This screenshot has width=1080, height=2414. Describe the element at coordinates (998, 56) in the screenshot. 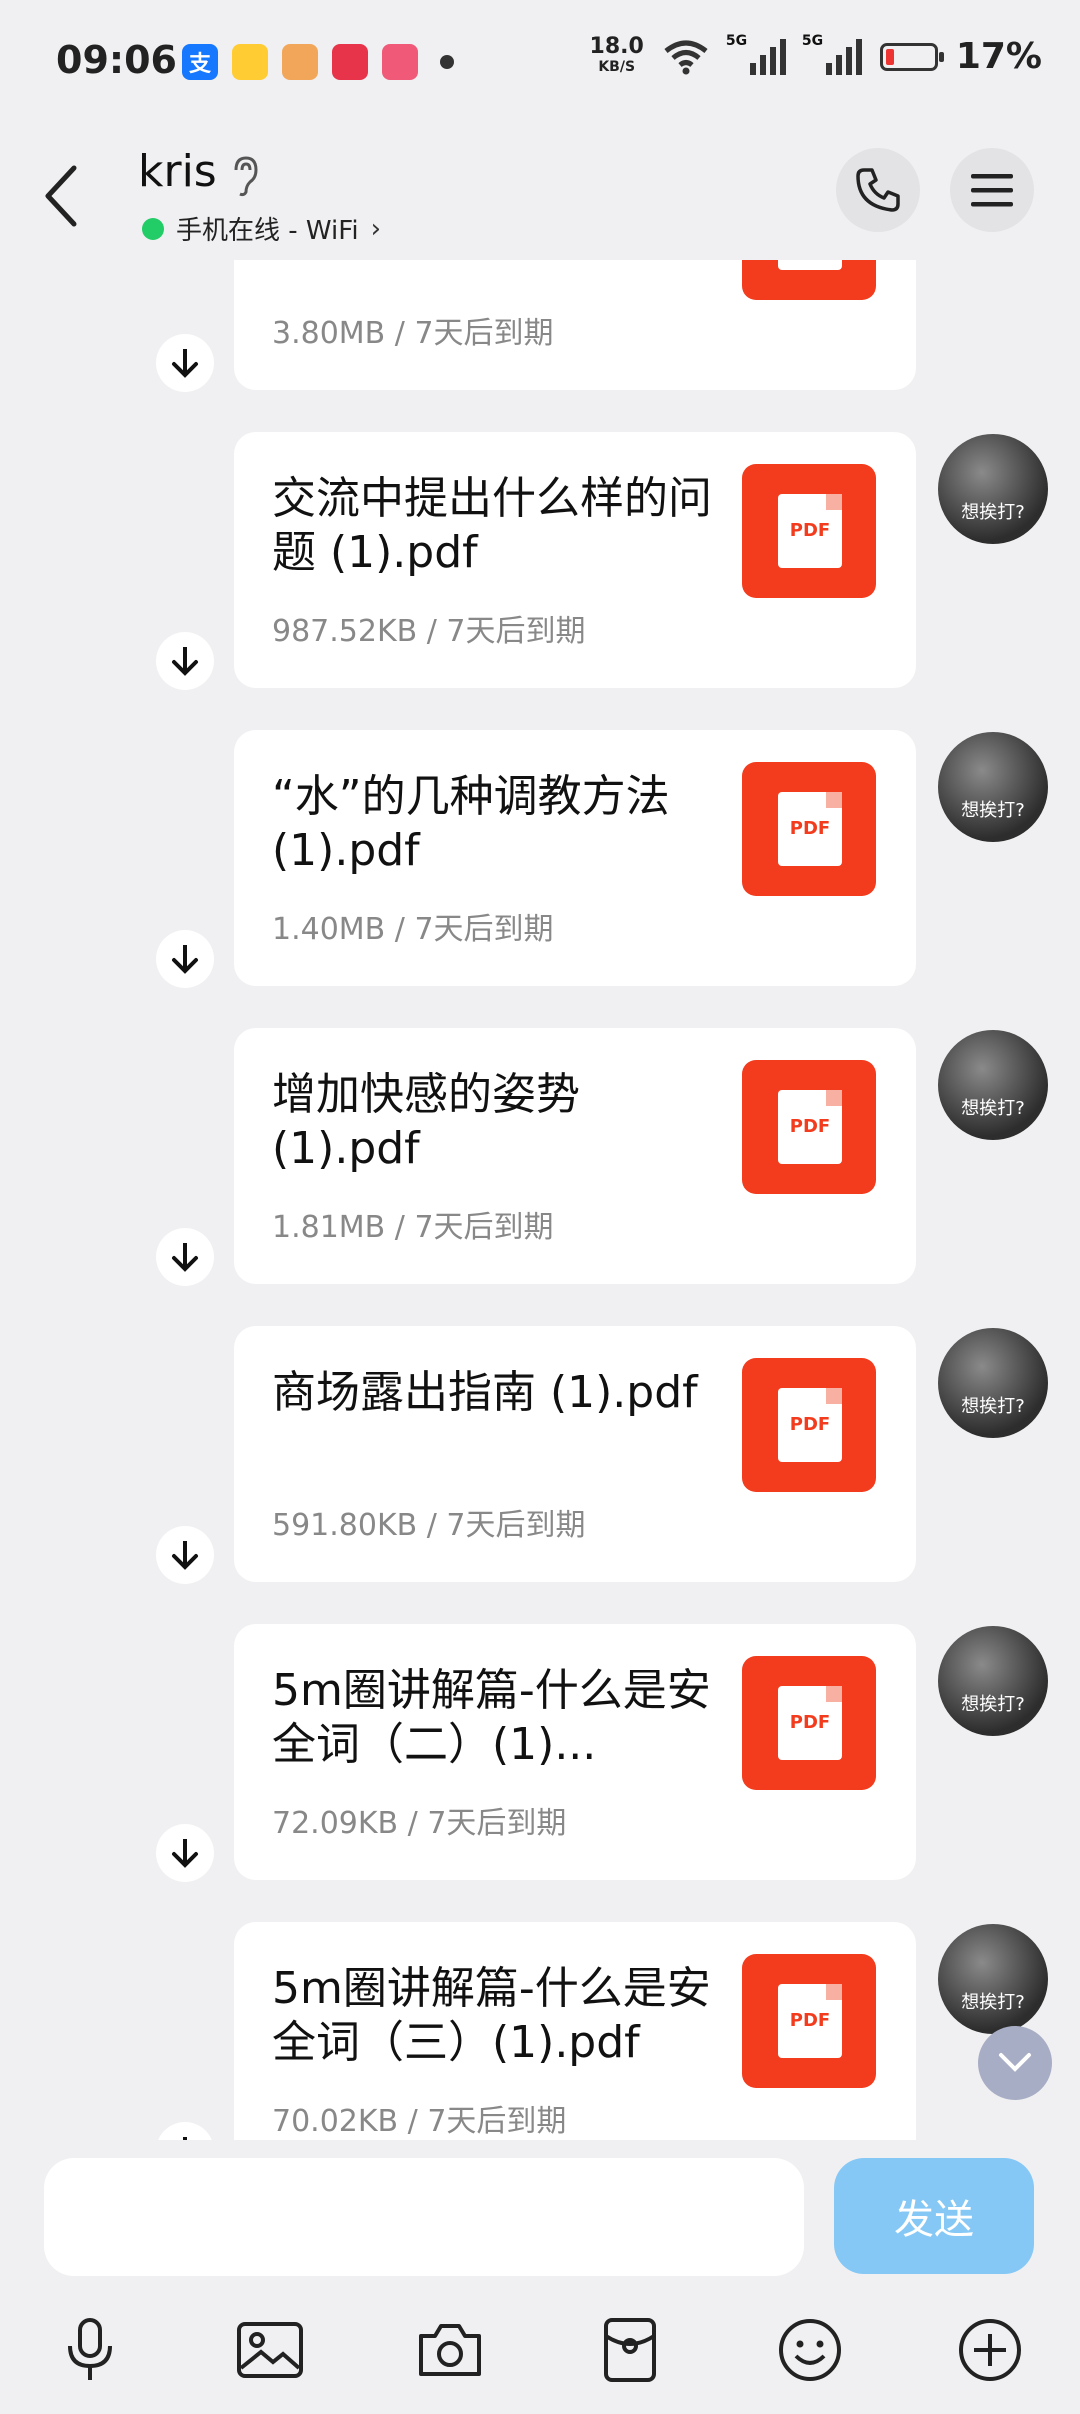

I see `battery-percent: 17%` at that location.